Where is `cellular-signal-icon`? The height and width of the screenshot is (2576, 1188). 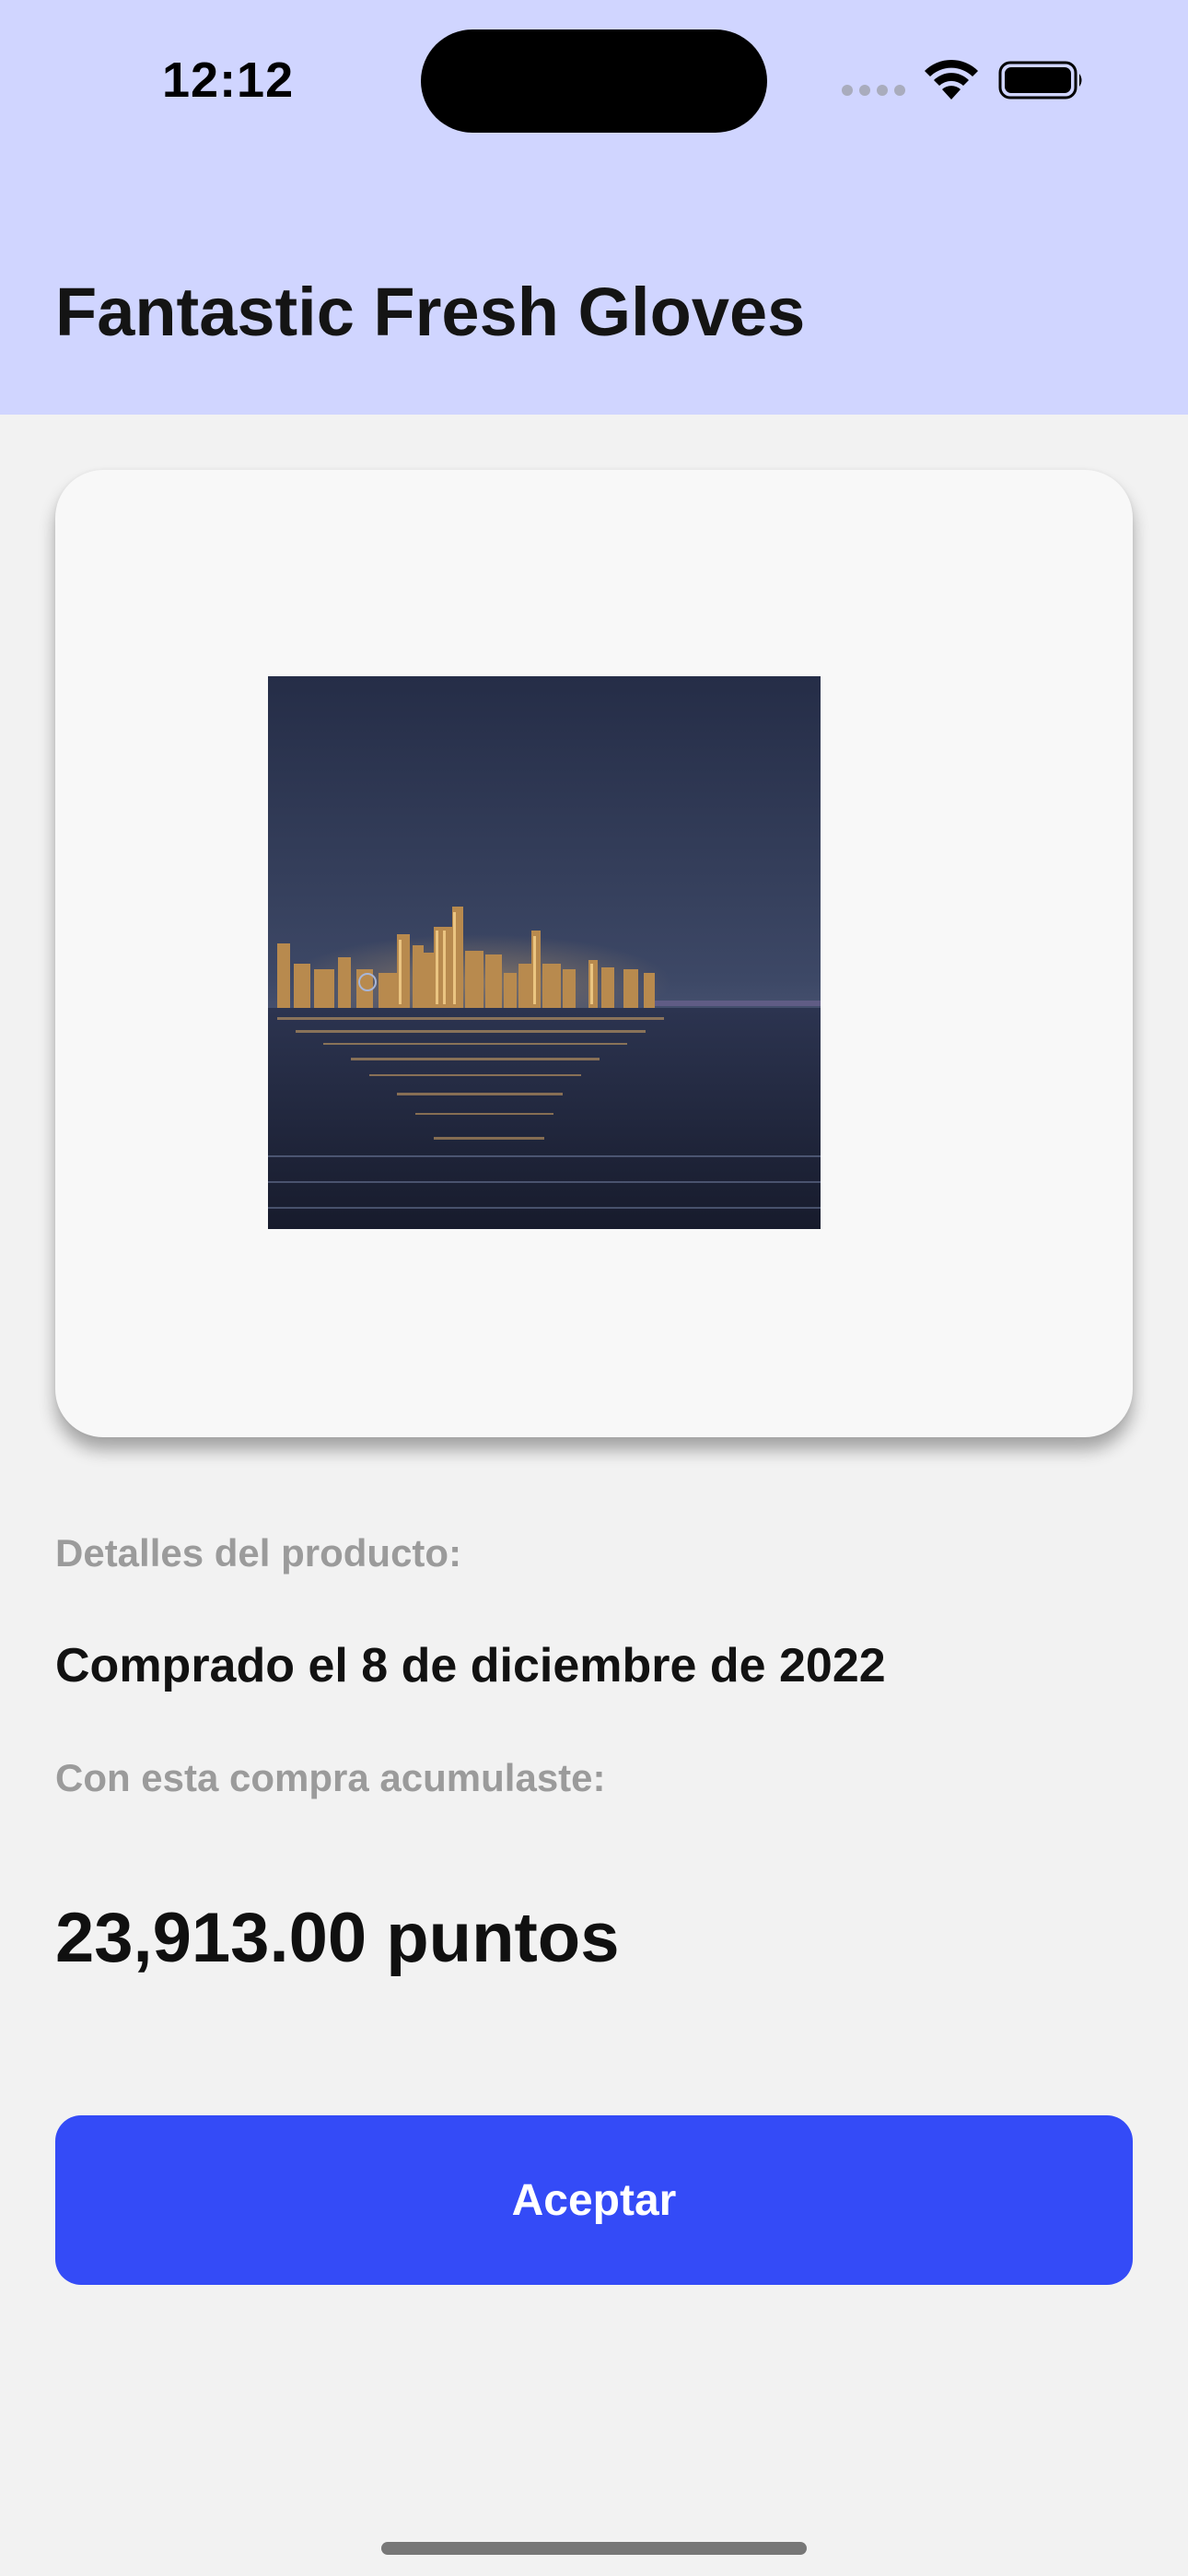 cellular-signal-icon is located at coordinates (874, 91).